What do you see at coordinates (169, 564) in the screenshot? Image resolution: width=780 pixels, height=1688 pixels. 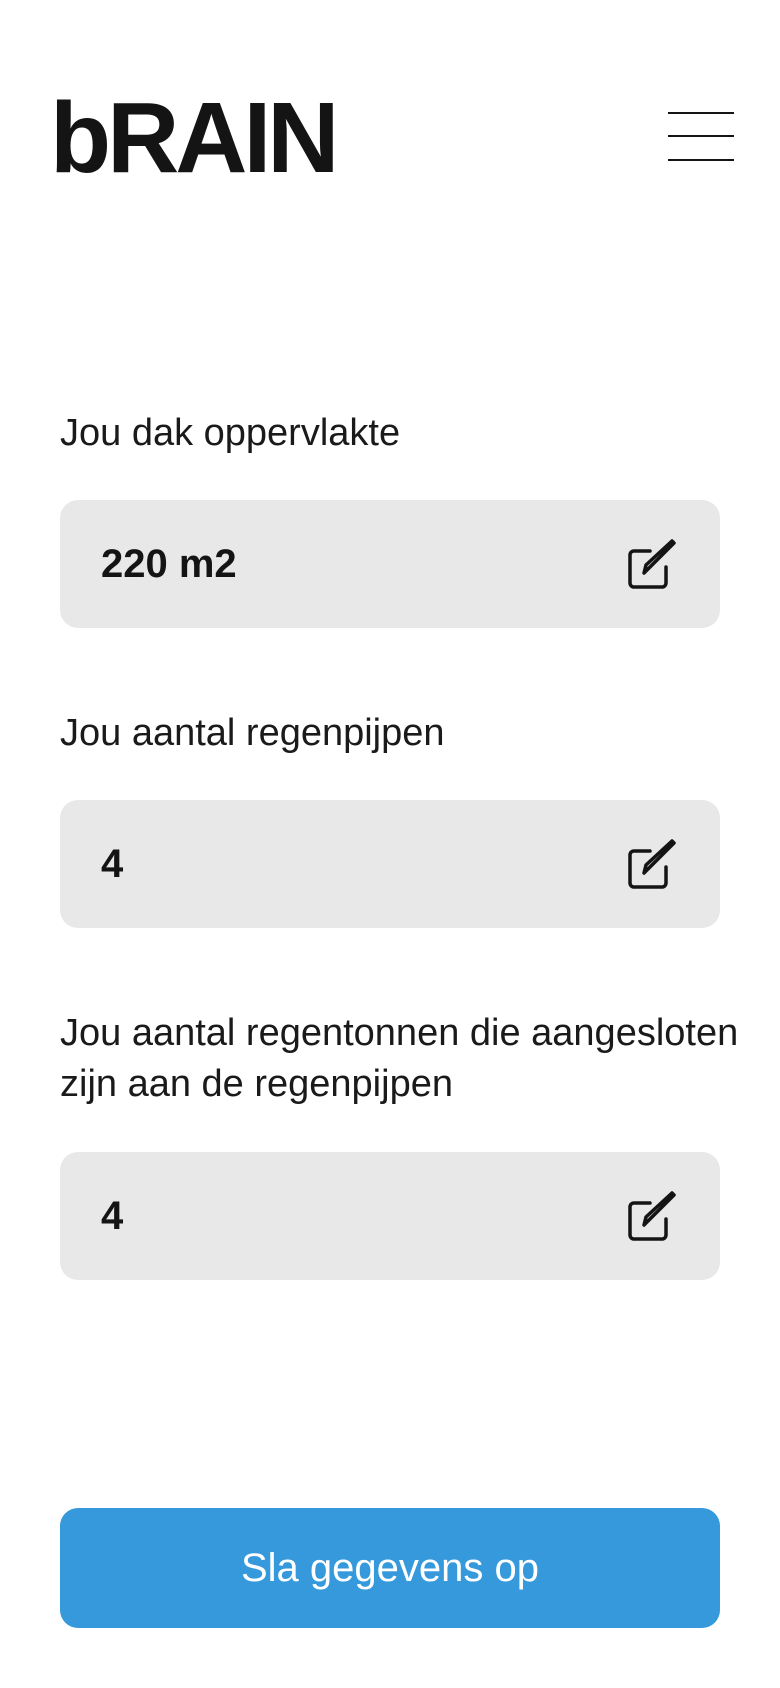 I see `roof-area-value: 220 m2` at bounding box center [169, 564].